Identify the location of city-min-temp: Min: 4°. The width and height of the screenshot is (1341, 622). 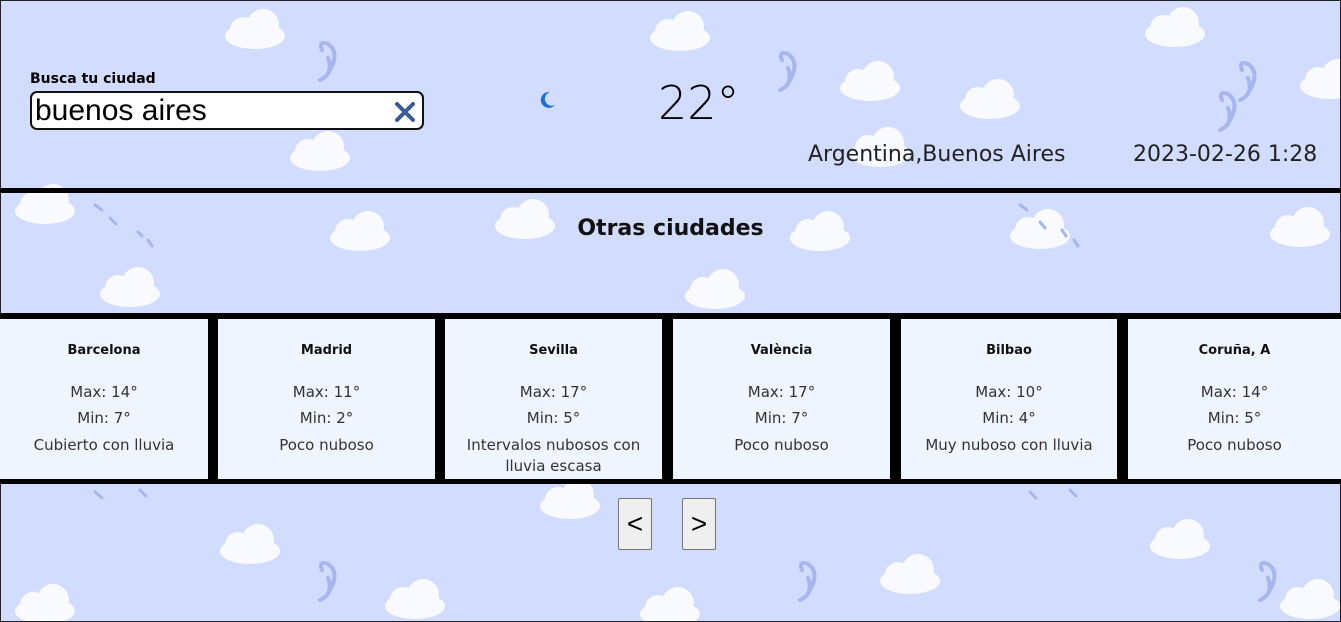
(1009, 418).